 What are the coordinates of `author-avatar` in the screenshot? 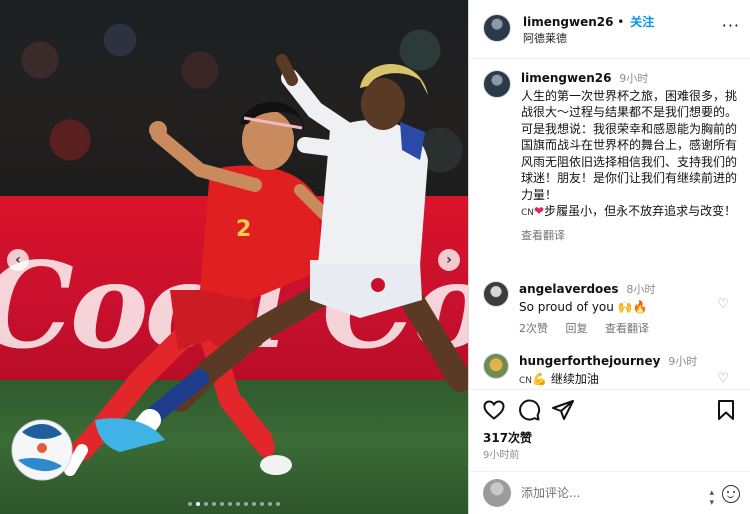 It's located at (497, 28).